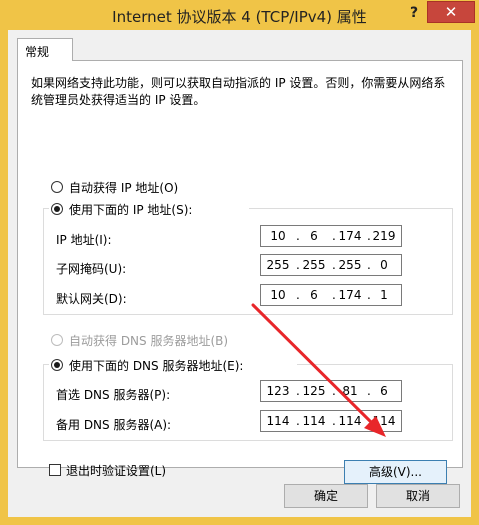 The width and height of the screenshot is (479, 525). Describe the element at coordinates (57, 365) in the screenshot. I see `manual-dns-radio` at that location.